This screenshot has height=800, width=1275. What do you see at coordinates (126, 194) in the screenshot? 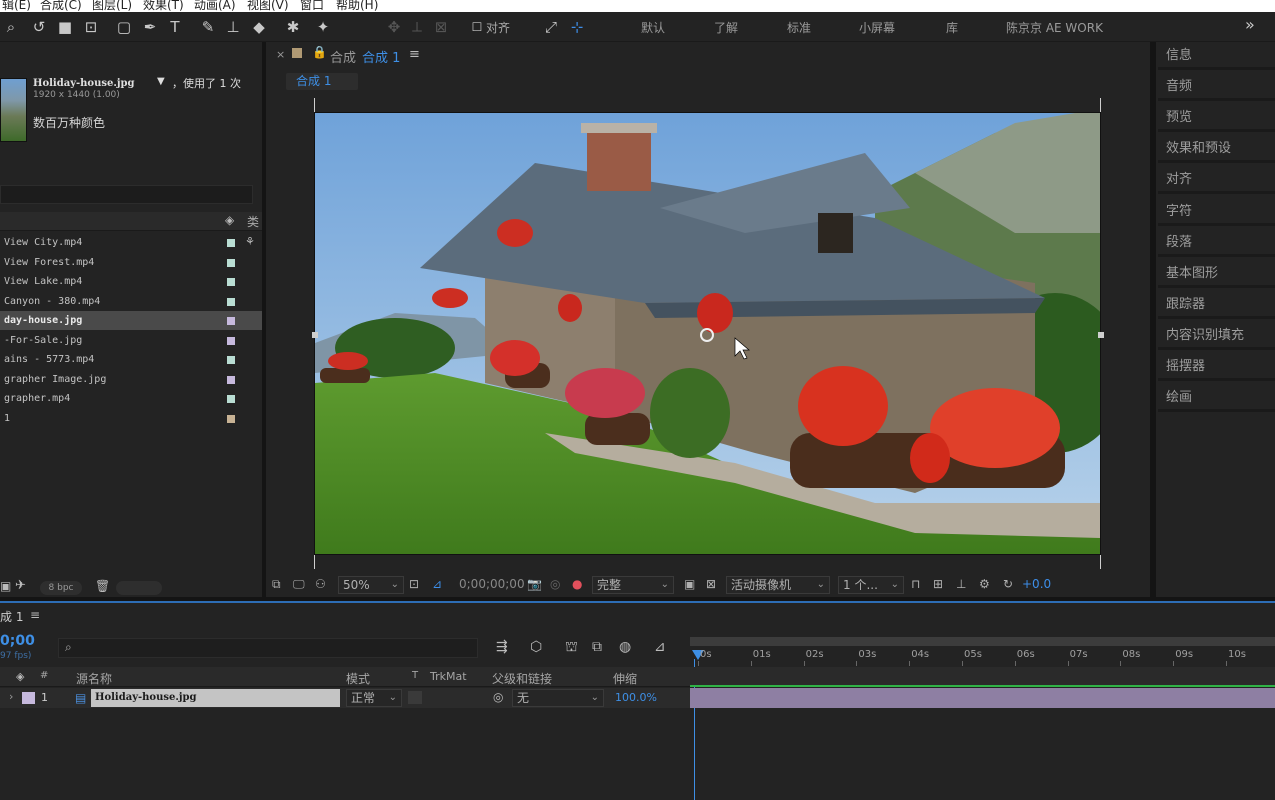
I see `project-search-input` at bounding box center [126, 194].